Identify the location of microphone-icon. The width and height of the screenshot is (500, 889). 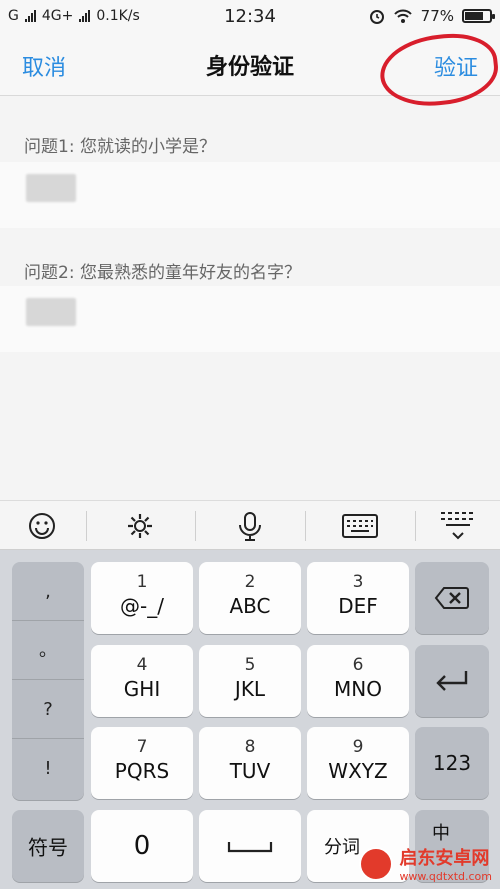
(250, 526).